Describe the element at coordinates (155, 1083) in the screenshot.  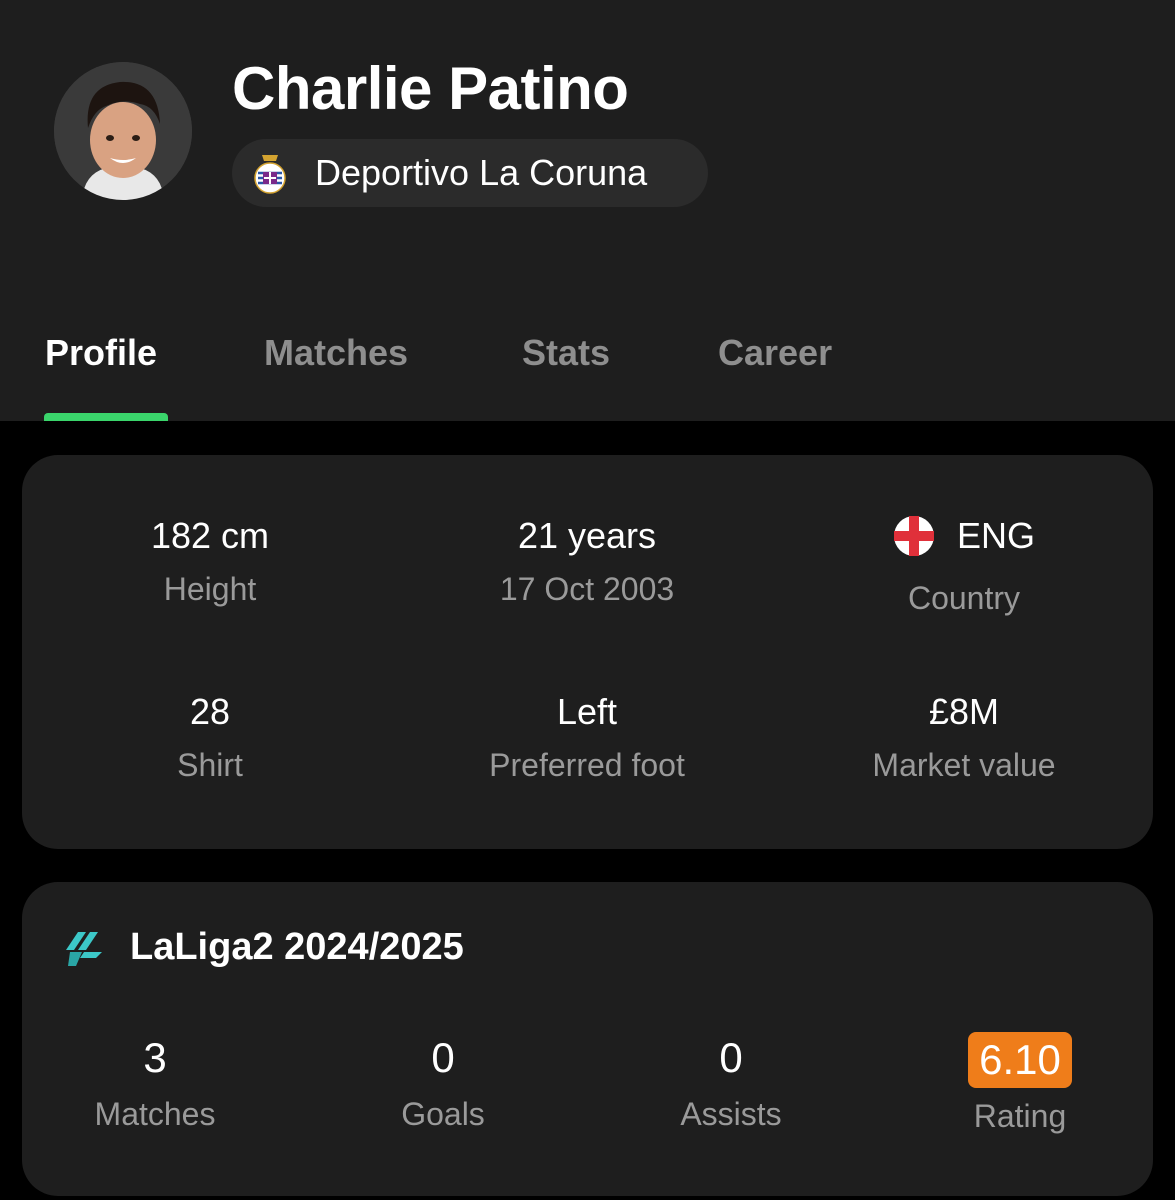
I see `matches-stat: 3 Matches` at that location.